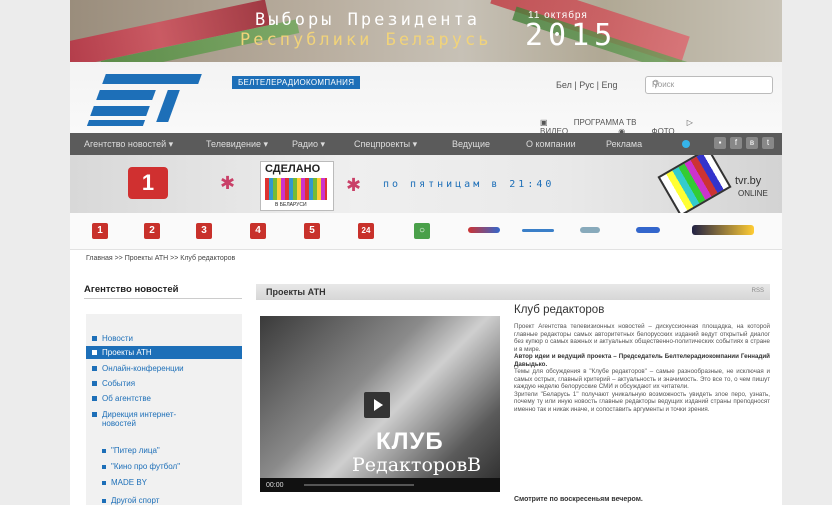 This screenshot has height=505, width=832. I want to click on sidebar-item-label: Новости, so click(117, 338).